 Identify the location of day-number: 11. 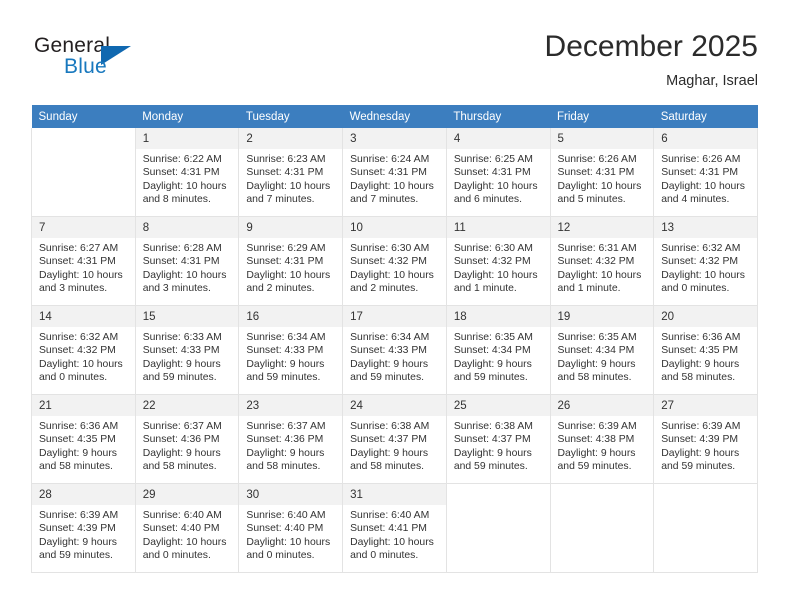
(498, 227).